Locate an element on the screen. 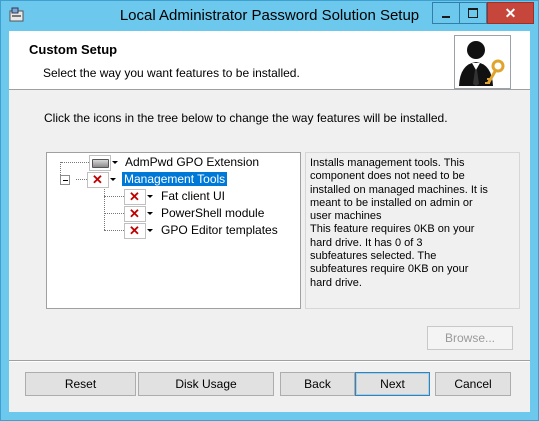 The height and width of the screenshot is (421, 539). tree-item-label: Fat client UI is located at coordinates (193, 196).